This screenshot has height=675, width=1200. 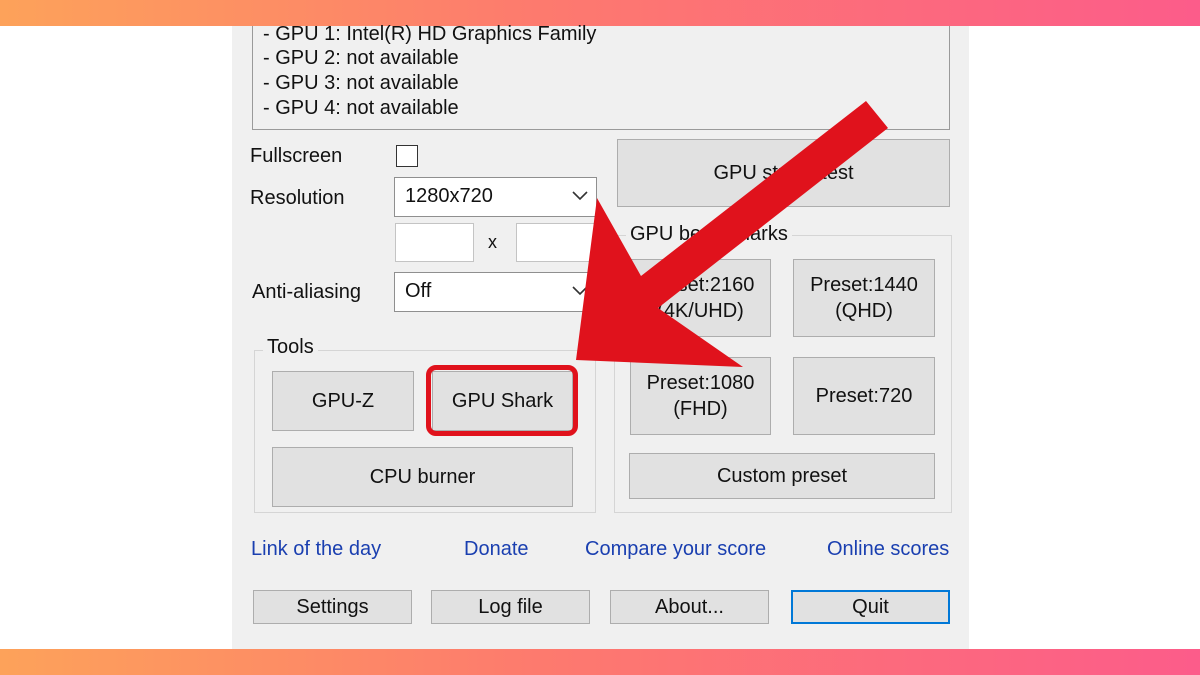 What do you see at coordinates (732, 234) in the screenshot?
I see `red-arrow-annotation` at bounding box center [732, 234].